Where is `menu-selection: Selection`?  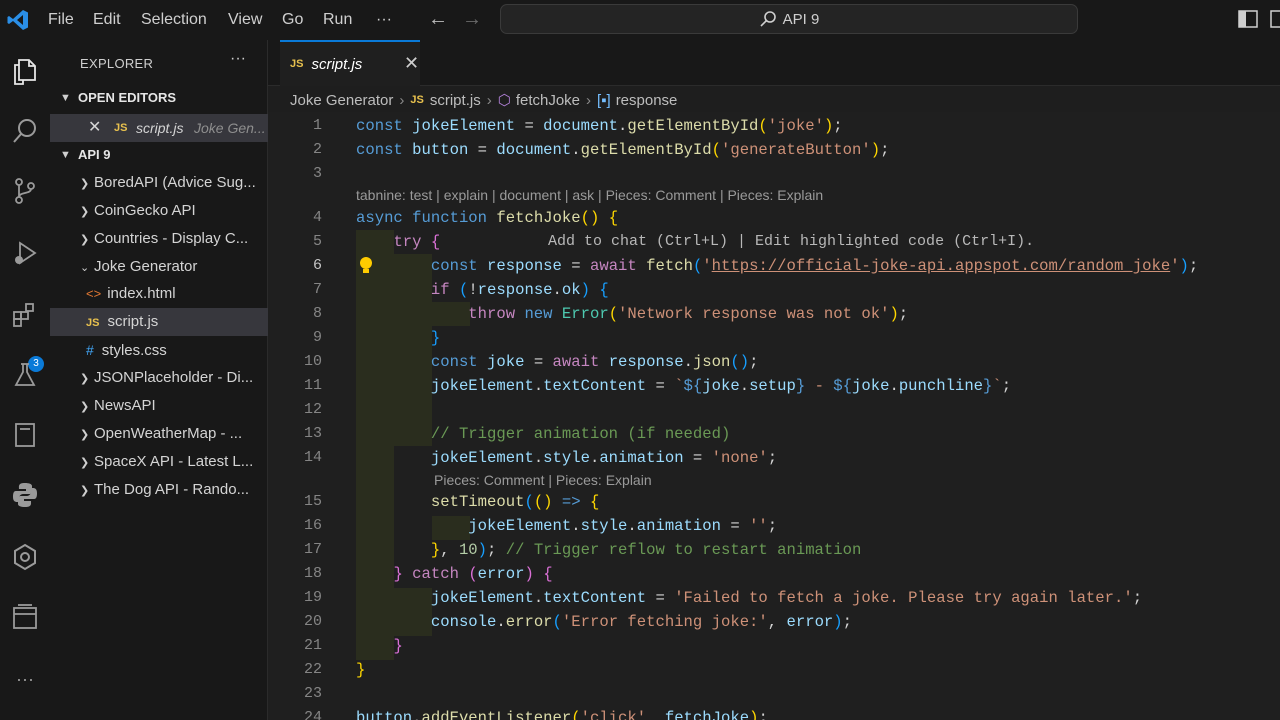 menu-selection: Selection is located at coordinates (174, 20).